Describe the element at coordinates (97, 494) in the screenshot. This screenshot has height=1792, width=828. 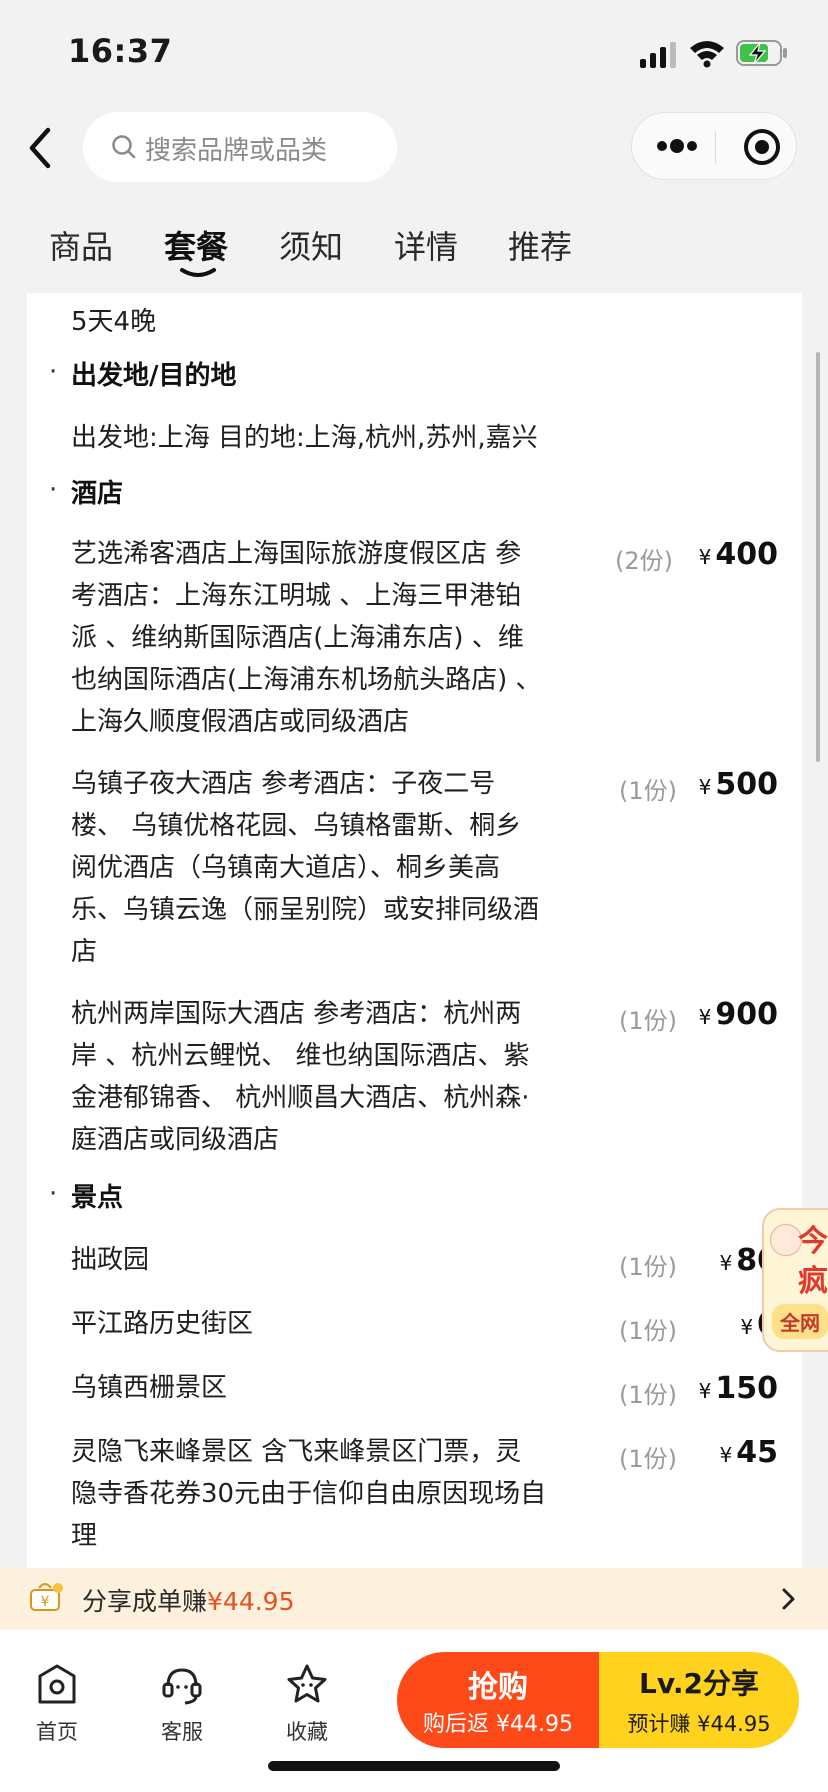
I see `section-title-hotel: 酒店` at that location.